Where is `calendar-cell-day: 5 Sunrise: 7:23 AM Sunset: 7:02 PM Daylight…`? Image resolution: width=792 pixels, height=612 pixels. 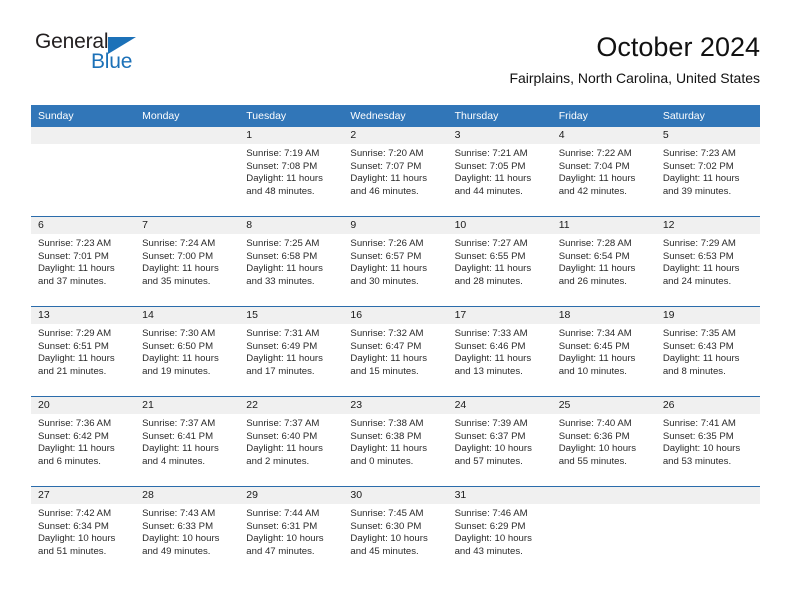 calendar-cell-day: 5 Sunrise: 7:23 AM Sunset: 7:02 PM Daylight… is located at coordinates (707, 172).